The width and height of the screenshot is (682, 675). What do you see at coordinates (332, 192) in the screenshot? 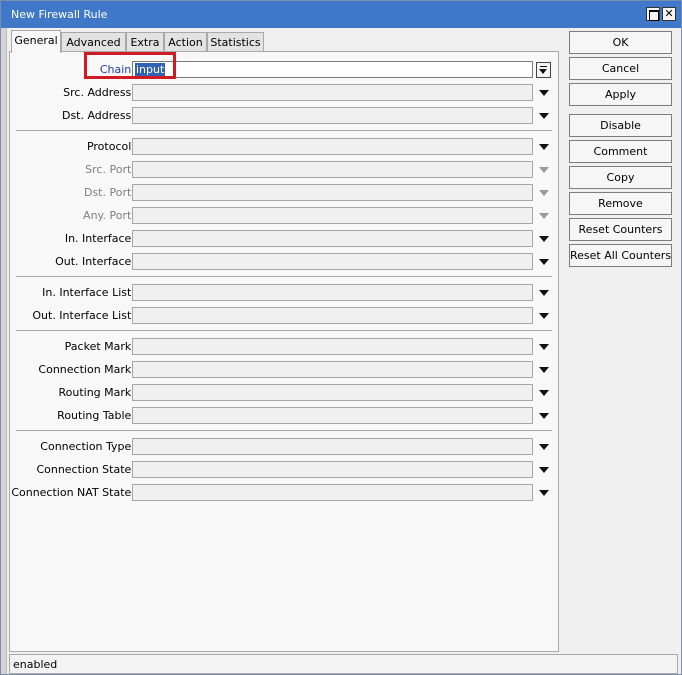
I see `dst-port-input` at bounding box center [332, 192].